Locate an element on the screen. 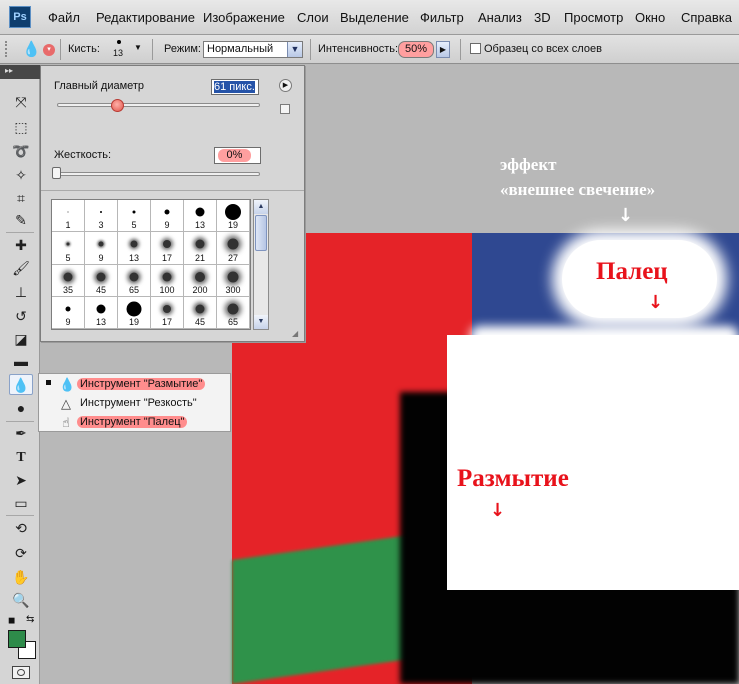  3d-orbit-tool-icon: ⟳ is located at coordinates (21, 553).